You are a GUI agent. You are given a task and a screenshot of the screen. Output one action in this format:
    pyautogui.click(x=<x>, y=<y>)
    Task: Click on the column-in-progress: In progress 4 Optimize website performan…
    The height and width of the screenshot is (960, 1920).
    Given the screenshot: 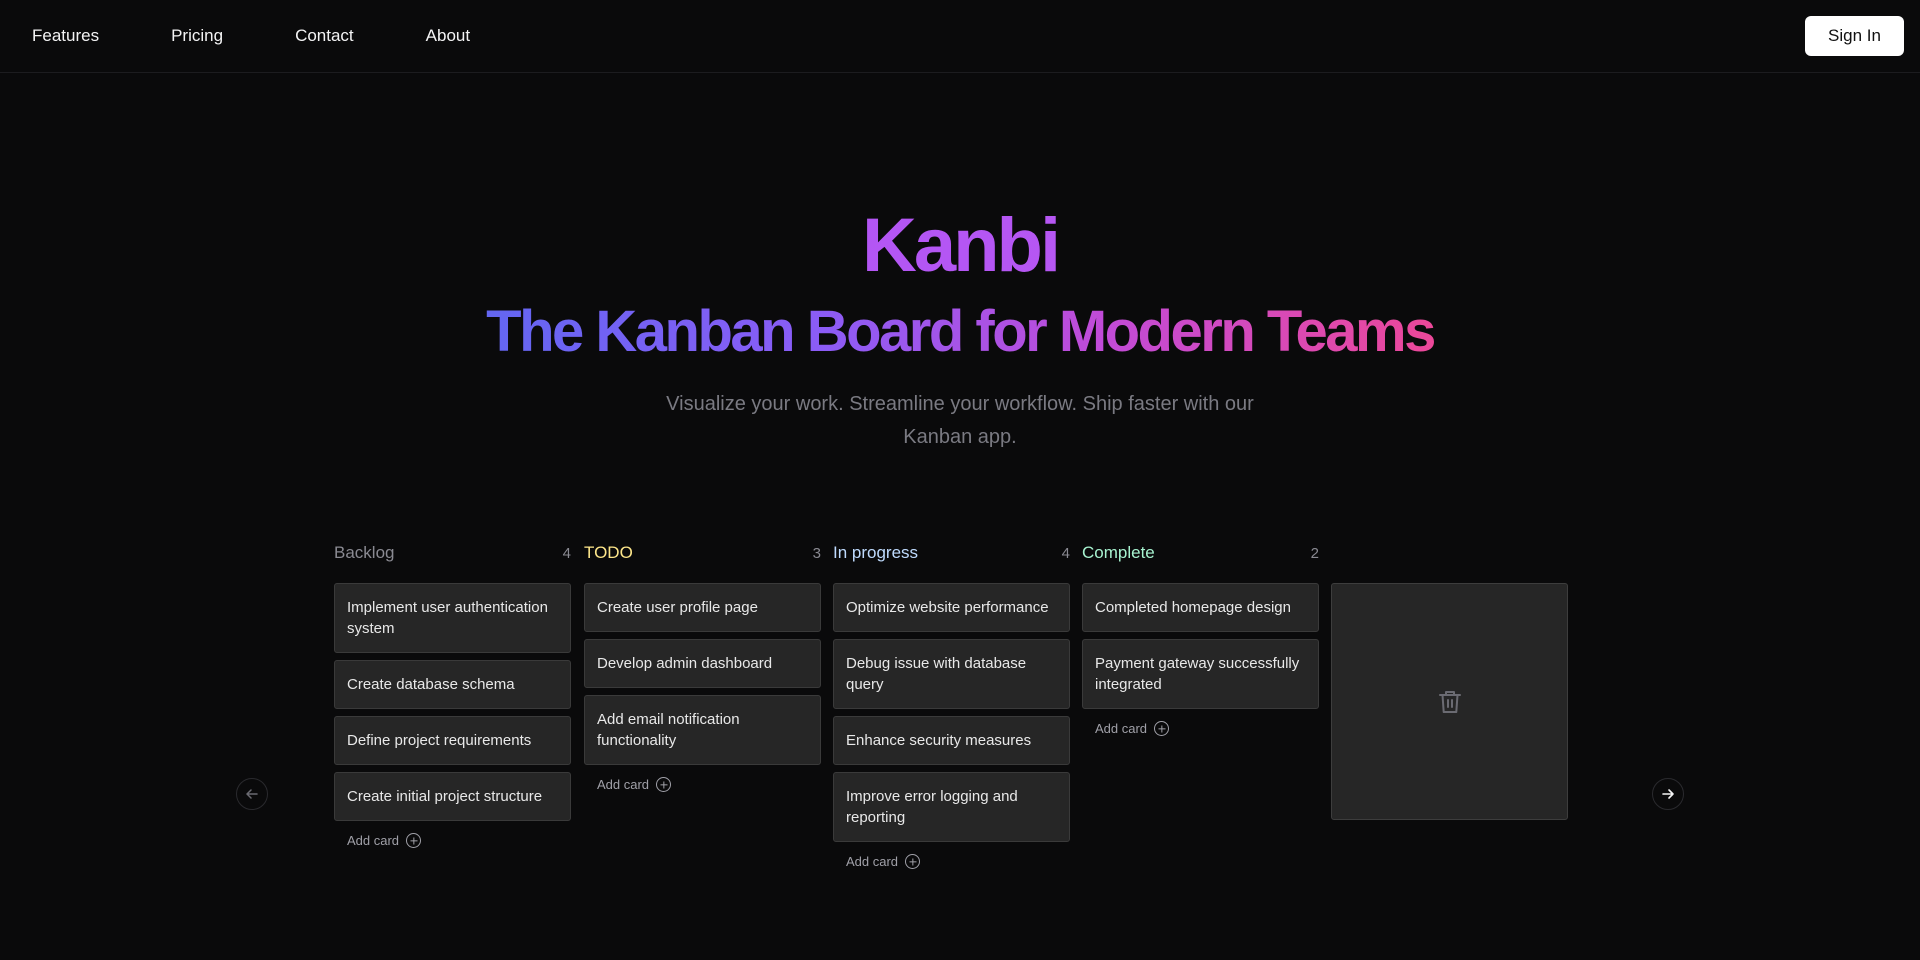 What is the action you would take?
    pyautogui.click(x=951, y=704)
    